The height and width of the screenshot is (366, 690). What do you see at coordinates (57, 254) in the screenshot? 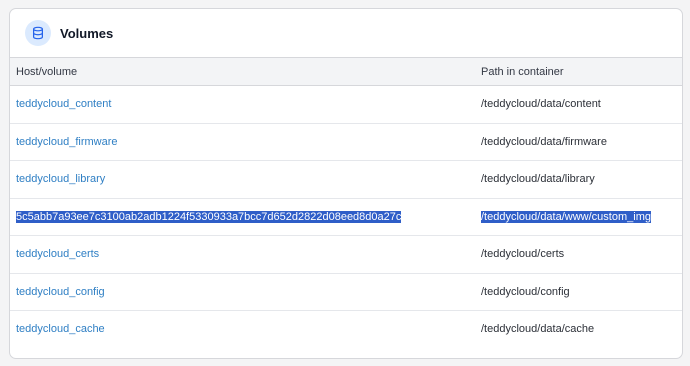
I see `host-volume-link: teddycloud_certs` at bounding box center [57, 254].